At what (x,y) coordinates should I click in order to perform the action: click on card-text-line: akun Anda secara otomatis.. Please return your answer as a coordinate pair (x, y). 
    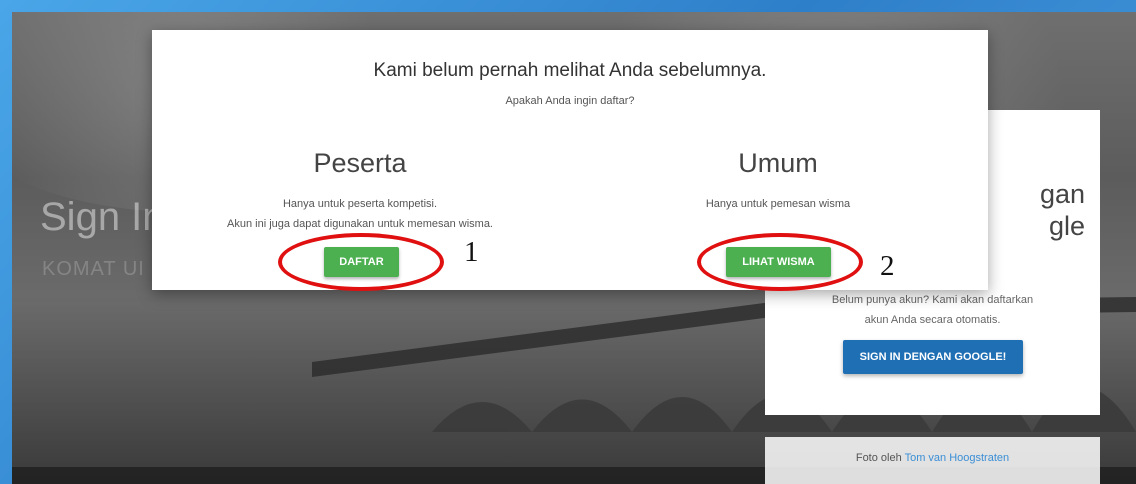
    Looking at the image, I should click on (932, 320).